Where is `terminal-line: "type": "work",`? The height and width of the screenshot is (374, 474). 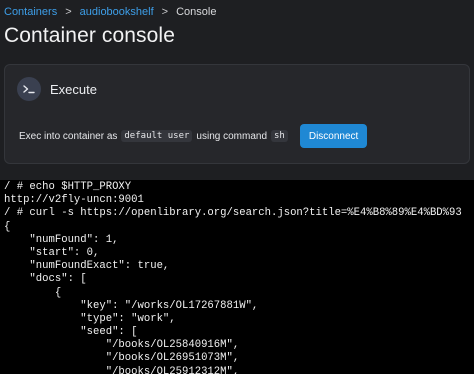
terminal-line: "type": "work", is located at coordinates (90, 318).